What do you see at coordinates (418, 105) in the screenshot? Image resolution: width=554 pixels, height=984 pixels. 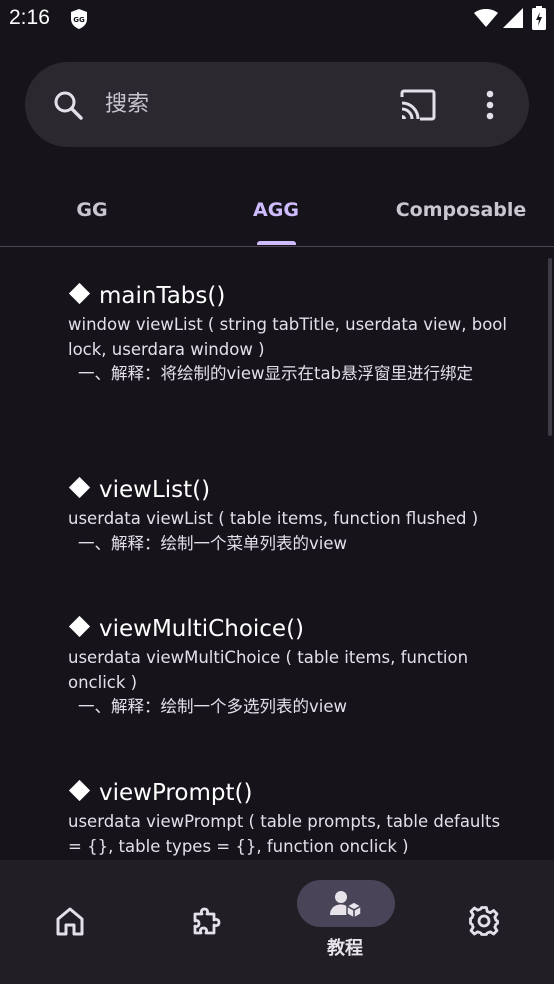 I see `cast-icon` at bounding box center [418, 105].